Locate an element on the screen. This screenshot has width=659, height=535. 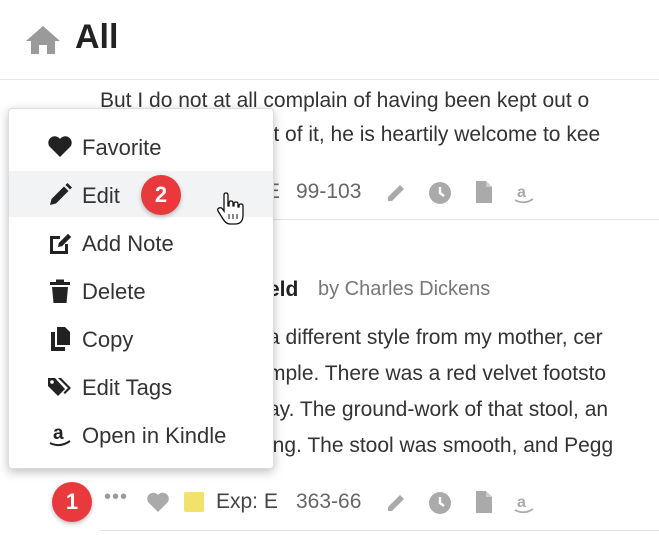
hand-cursor-icon is located at coordinates (230, 208).